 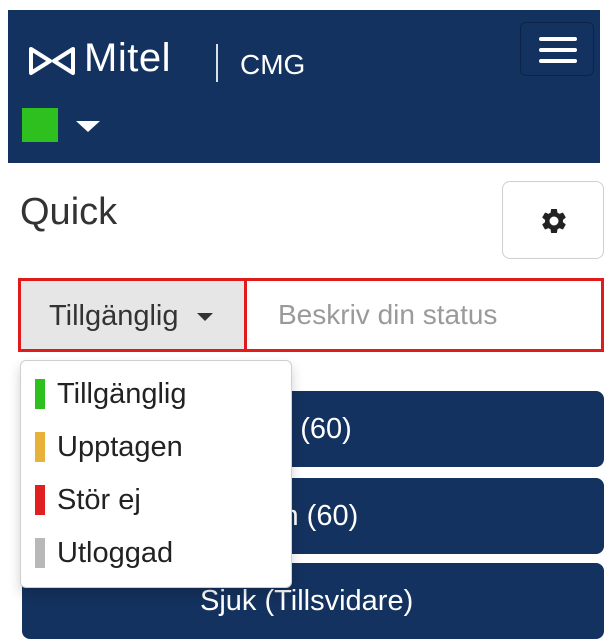 I want to click on hamburger-menu-button, so click(x=557, y=49).